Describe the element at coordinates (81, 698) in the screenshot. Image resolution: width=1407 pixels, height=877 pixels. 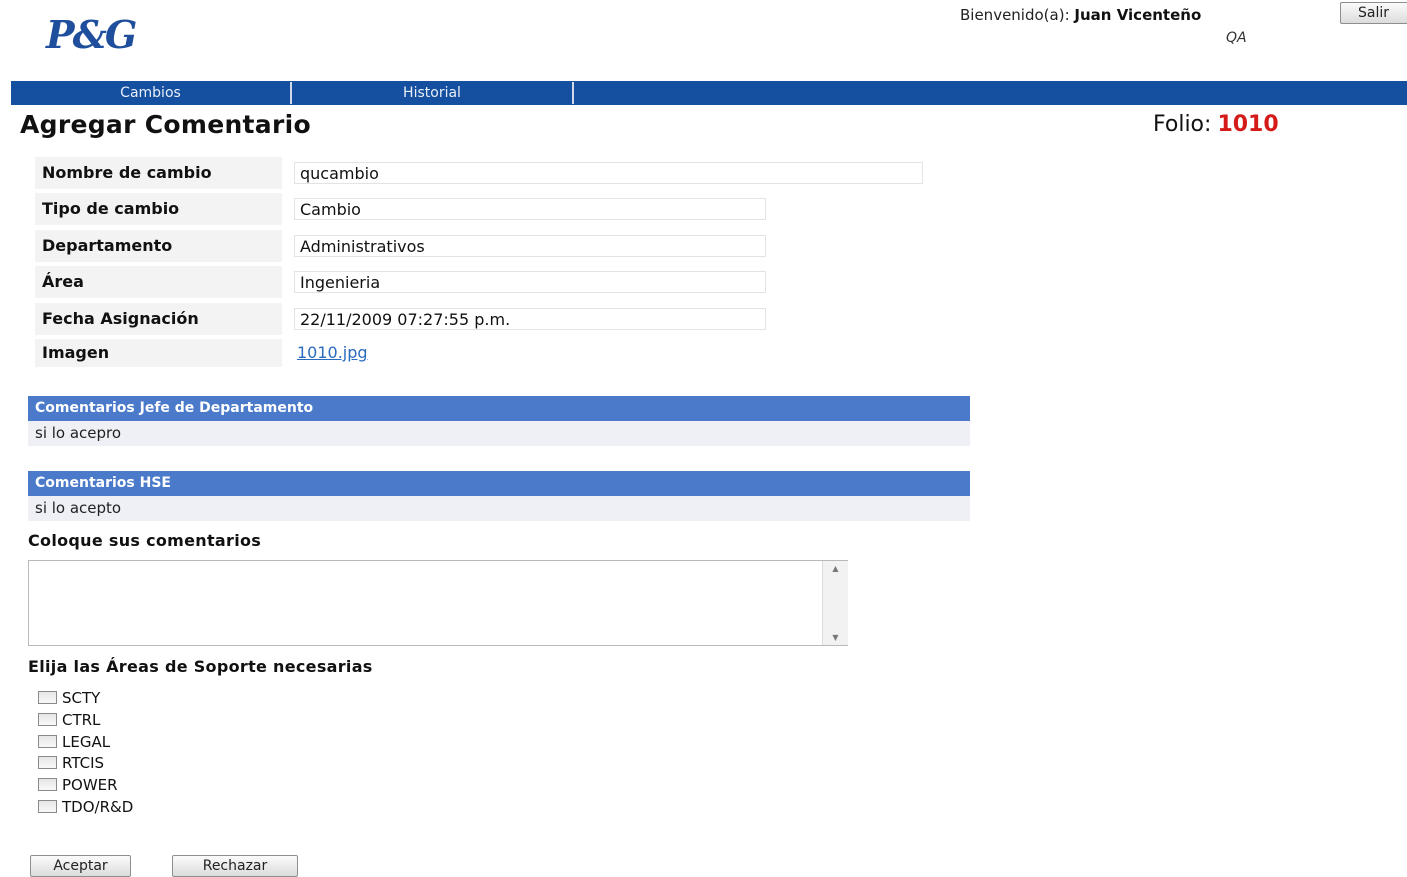
I see `checkbox-label: SCTY` at that location.